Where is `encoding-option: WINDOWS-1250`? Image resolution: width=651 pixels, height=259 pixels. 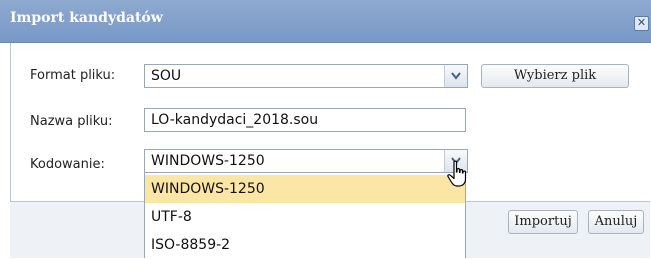 encoding-option: WINDOWS-1250 is located at coordinates (305, 189).